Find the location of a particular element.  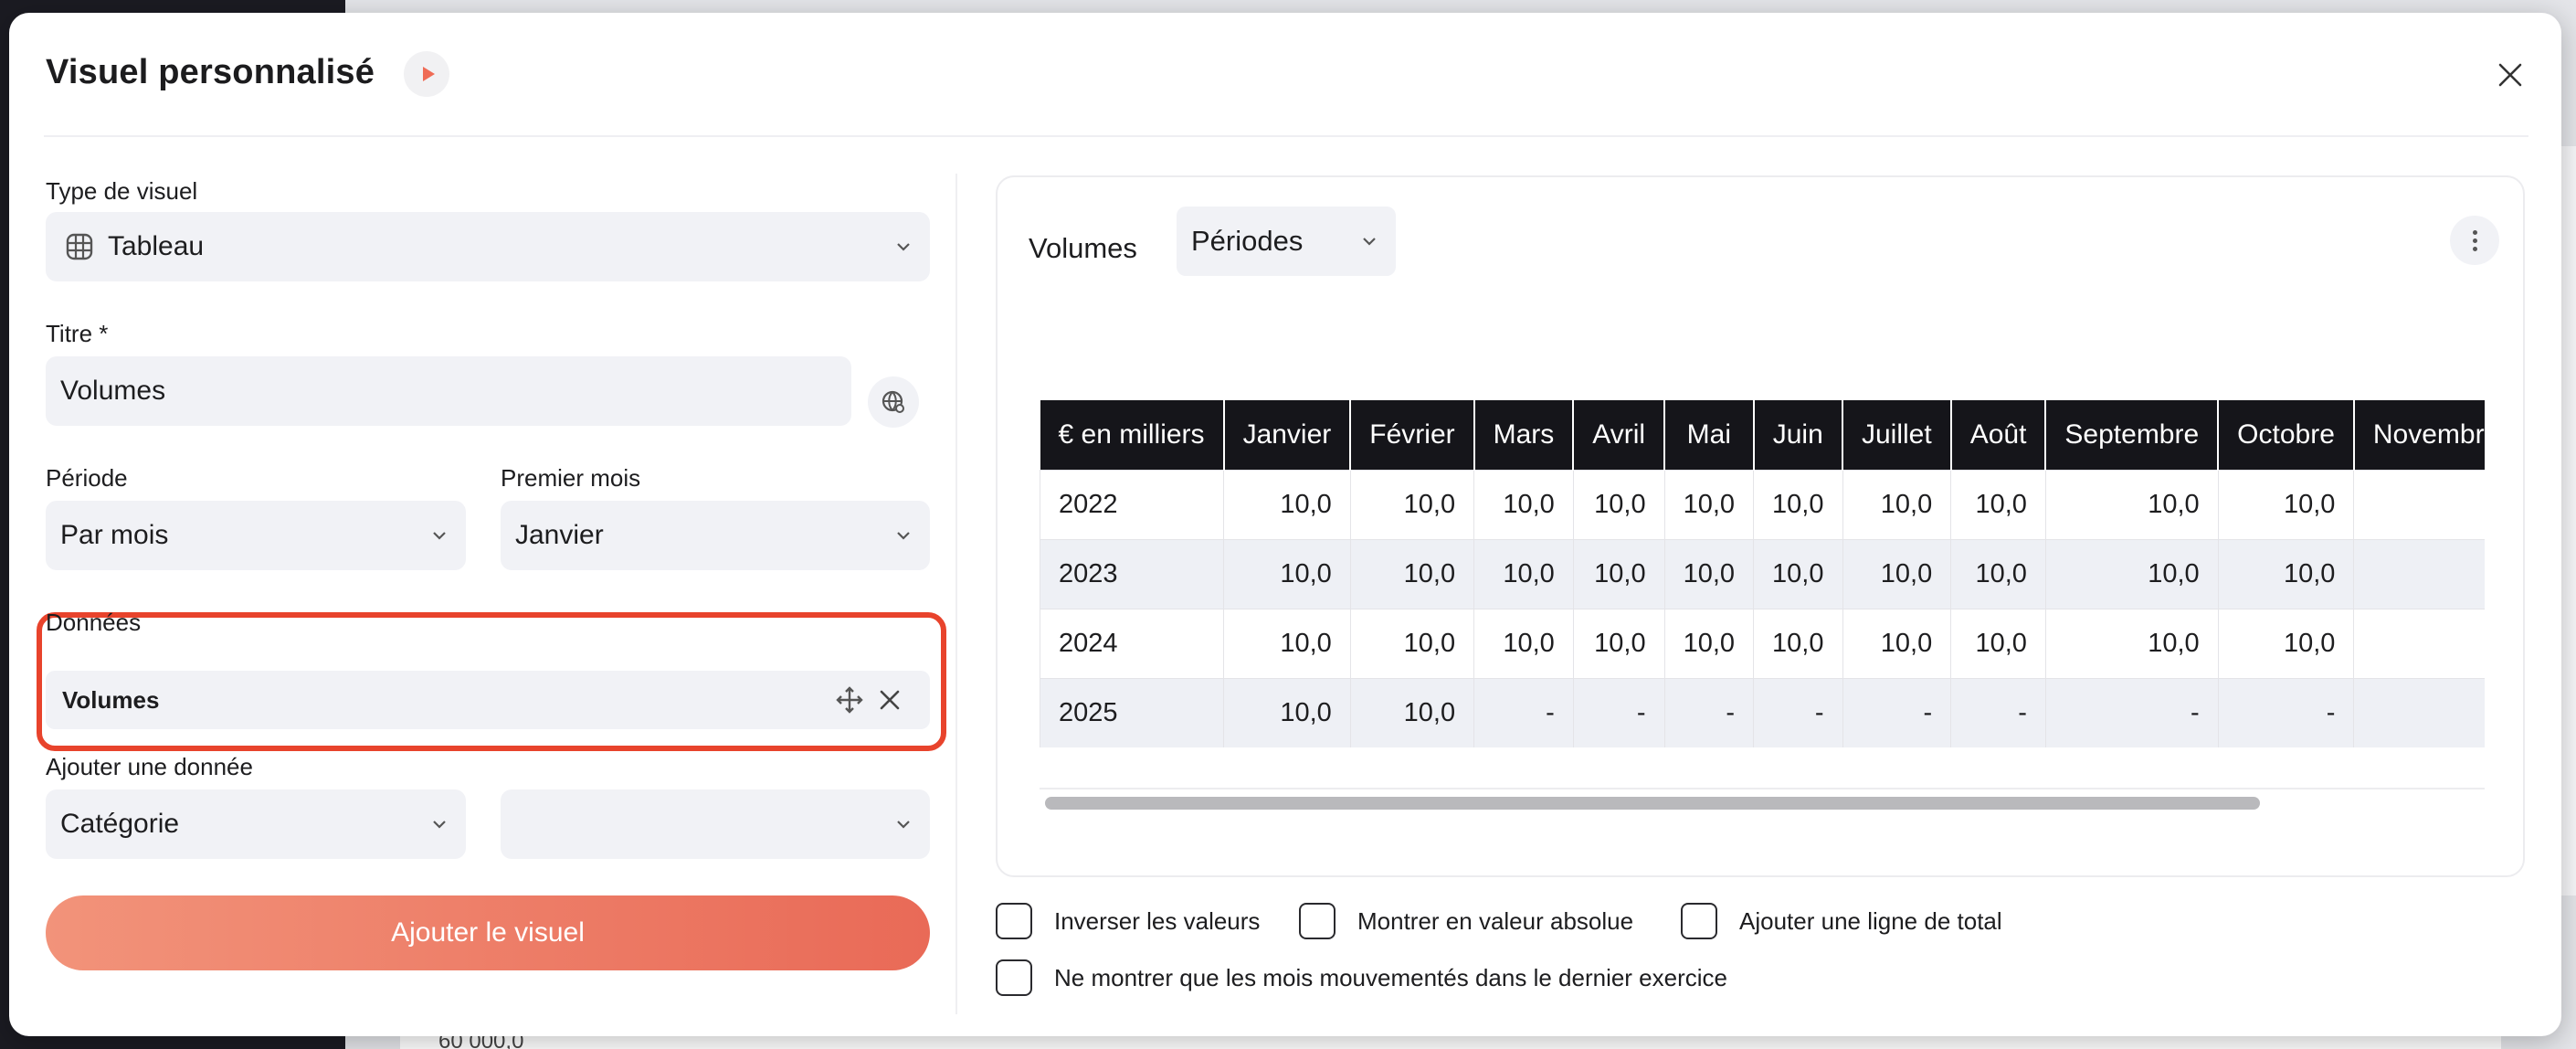

close-button is located at coordinates (2510, 75).